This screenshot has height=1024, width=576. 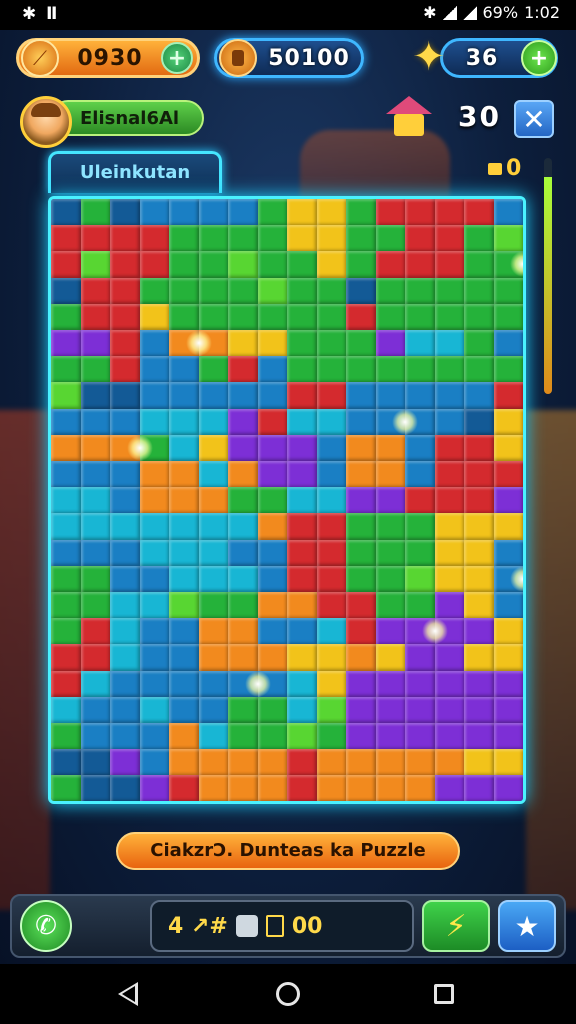 I want to click on back-icon, so click(x=128, y=994).